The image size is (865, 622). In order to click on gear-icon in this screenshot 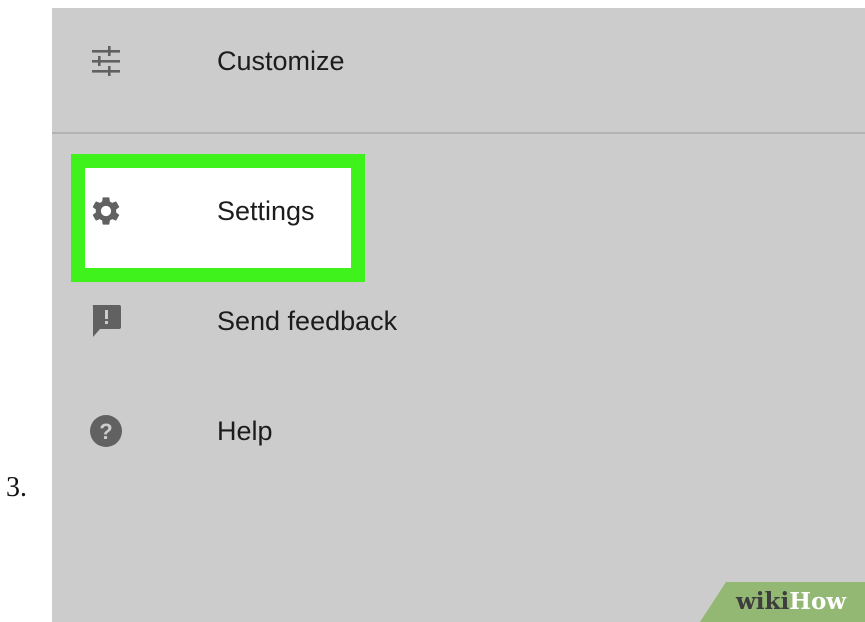, I will do `click(106, 211)`.